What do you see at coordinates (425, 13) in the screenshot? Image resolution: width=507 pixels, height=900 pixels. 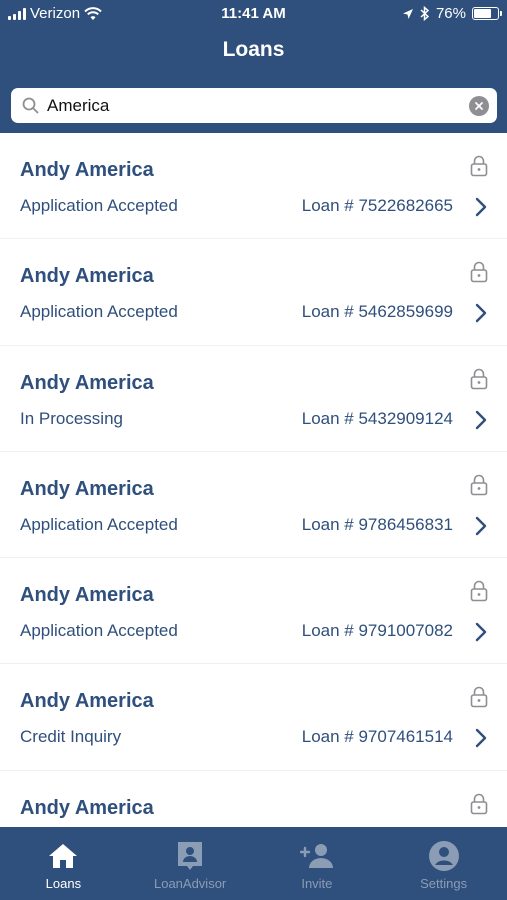 I see `bluetooth-icon` at bounding box center [425, 13].